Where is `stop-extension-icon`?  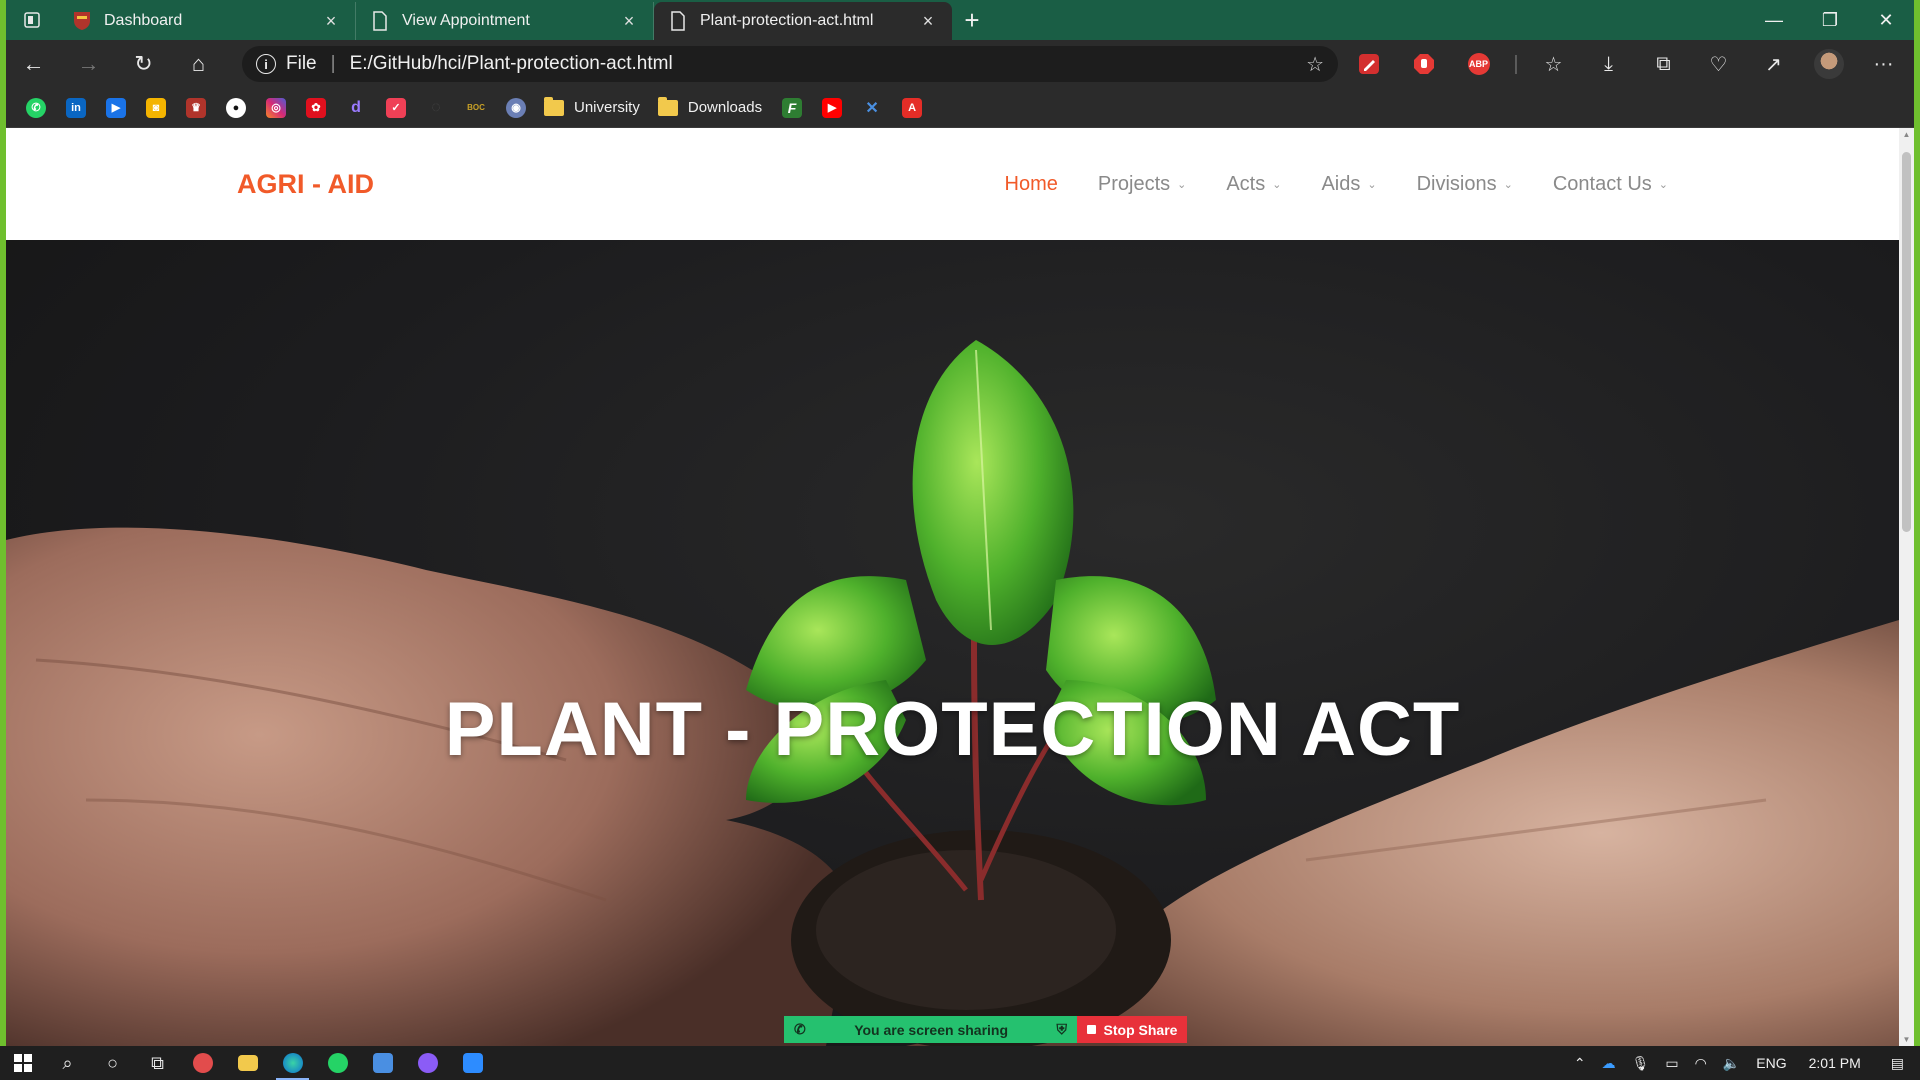 stop-extension-icon is located at coordinates (1423, 64).